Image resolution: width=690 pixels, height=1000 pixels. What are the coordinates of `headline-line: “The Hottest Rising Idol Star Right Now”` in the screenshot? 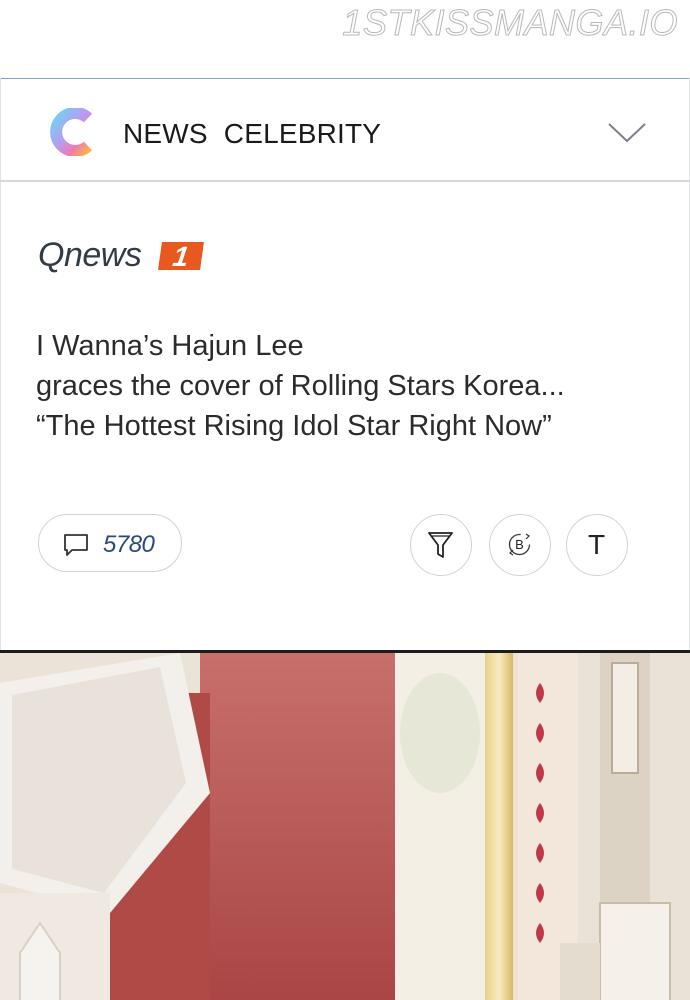 It's located at (294, 426).